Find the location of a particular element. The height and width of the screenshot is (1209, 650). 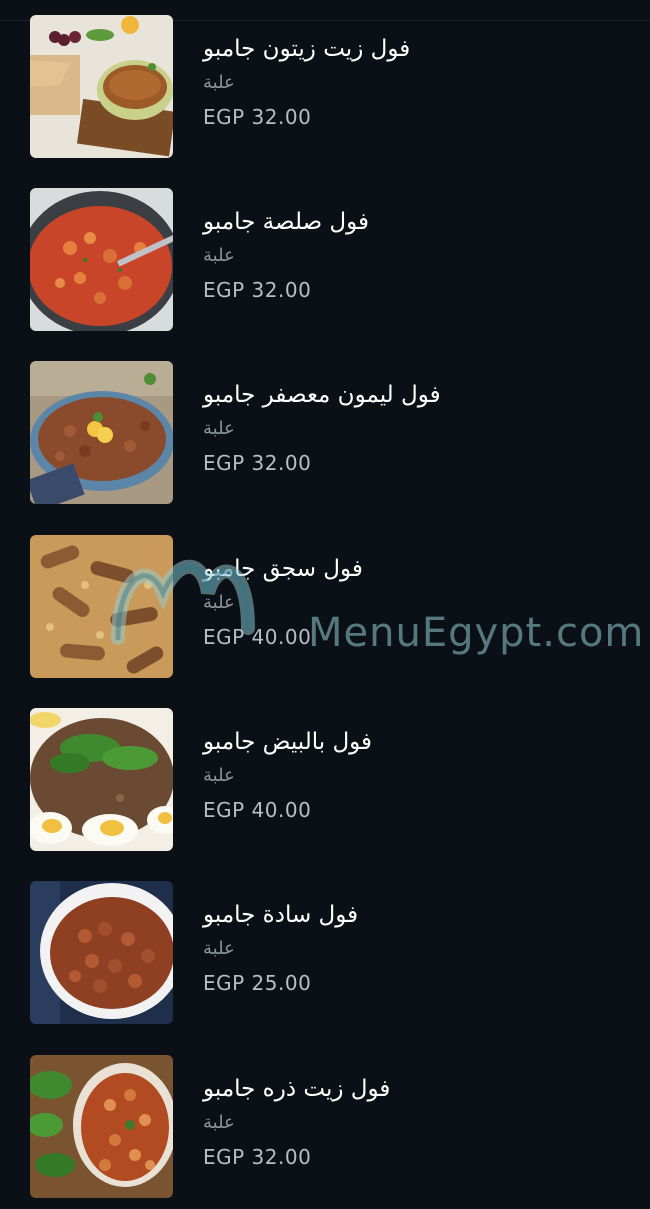

item-name: فول سادة جامبو is located at coordinates (281, 915).